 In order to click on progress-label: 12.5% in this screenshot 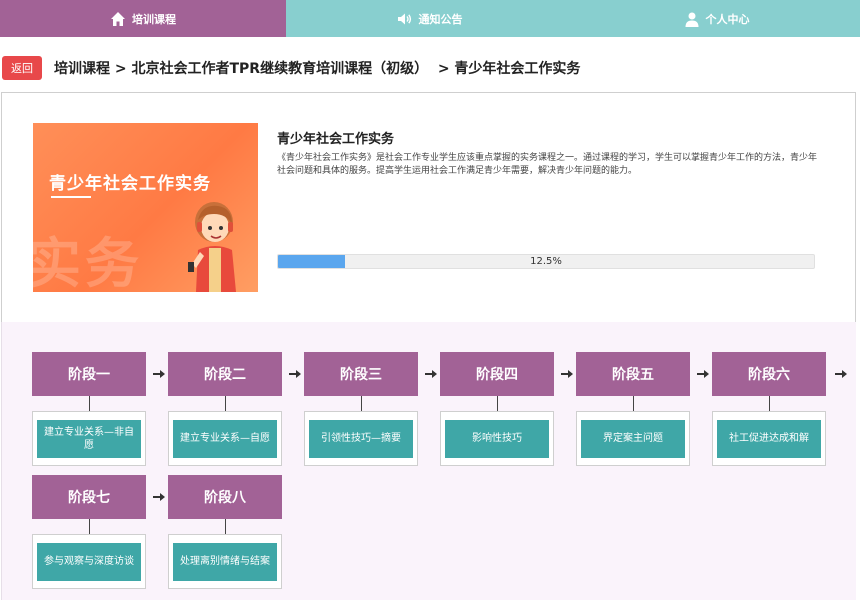, I will do `click(546, 261)`.